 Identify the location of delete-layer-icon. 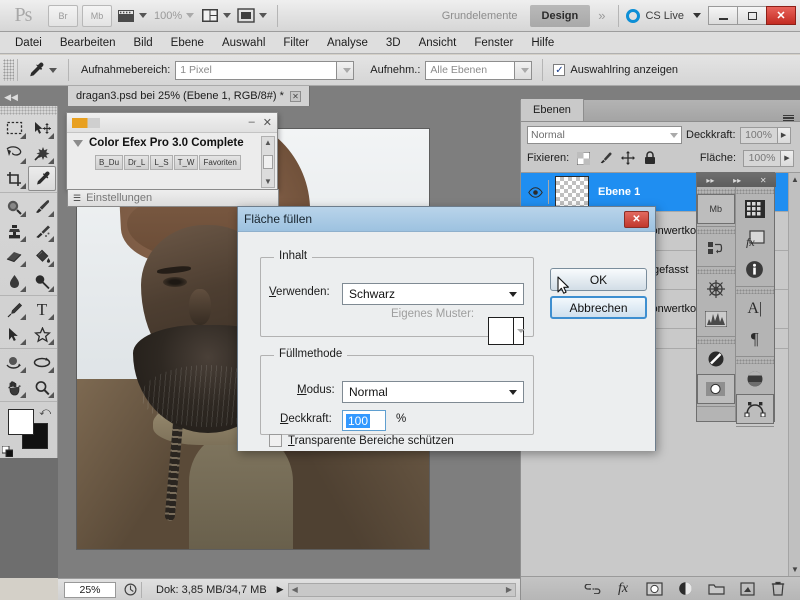
(778, 589).